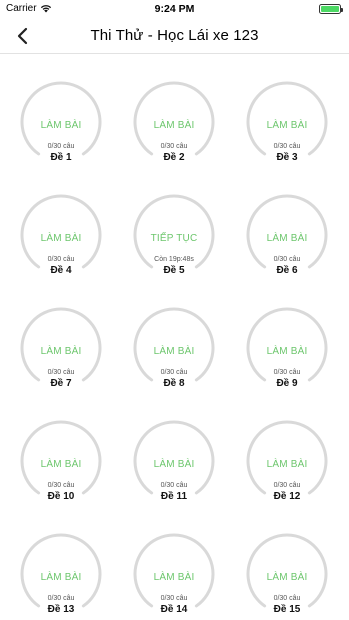 This screenshot has height=620, width=349. I want to click on exam-item: LÀM BÀI 0/30 câu Đề 7, so click(61, 332).